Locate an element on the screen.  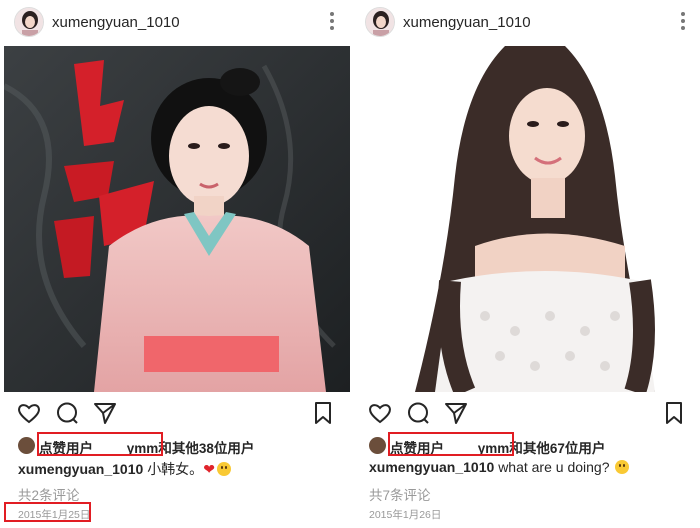
caption: xumengyuan_1010 小韩女。❤ is located at coordinates (124, 469).